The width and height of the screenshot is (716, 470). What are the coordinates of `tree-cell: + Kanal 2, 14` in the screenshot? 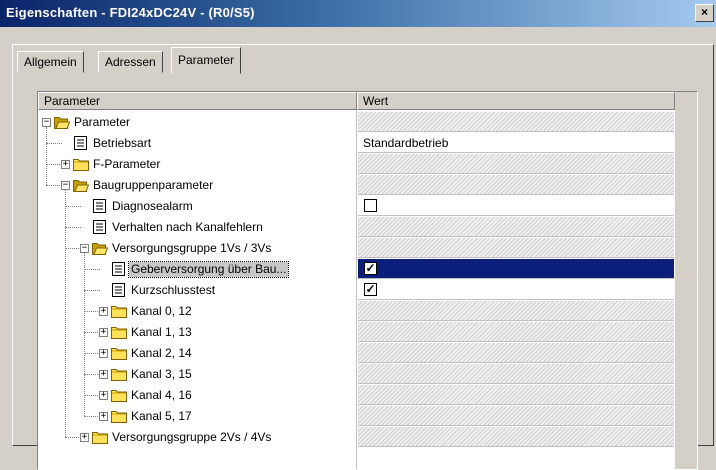 It's located at (197, 353).